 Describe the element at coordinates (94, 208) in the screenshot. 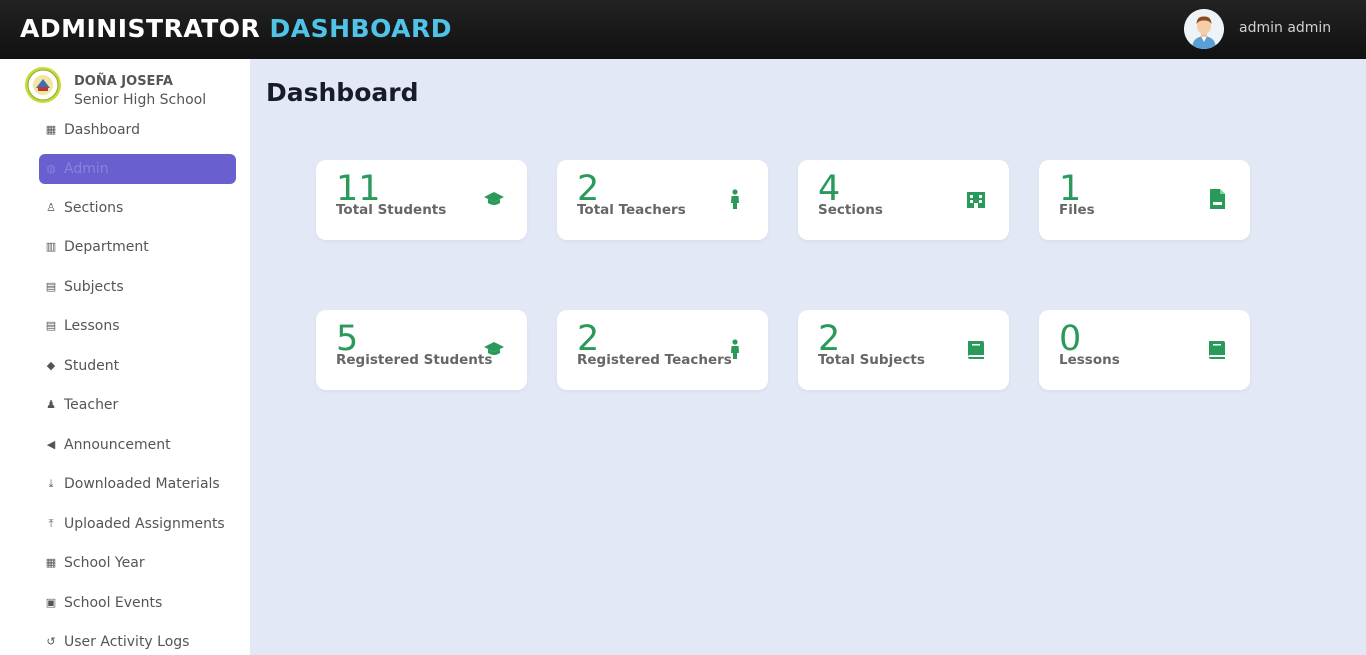

I see `sidebar-item-label: Sections` at that location.